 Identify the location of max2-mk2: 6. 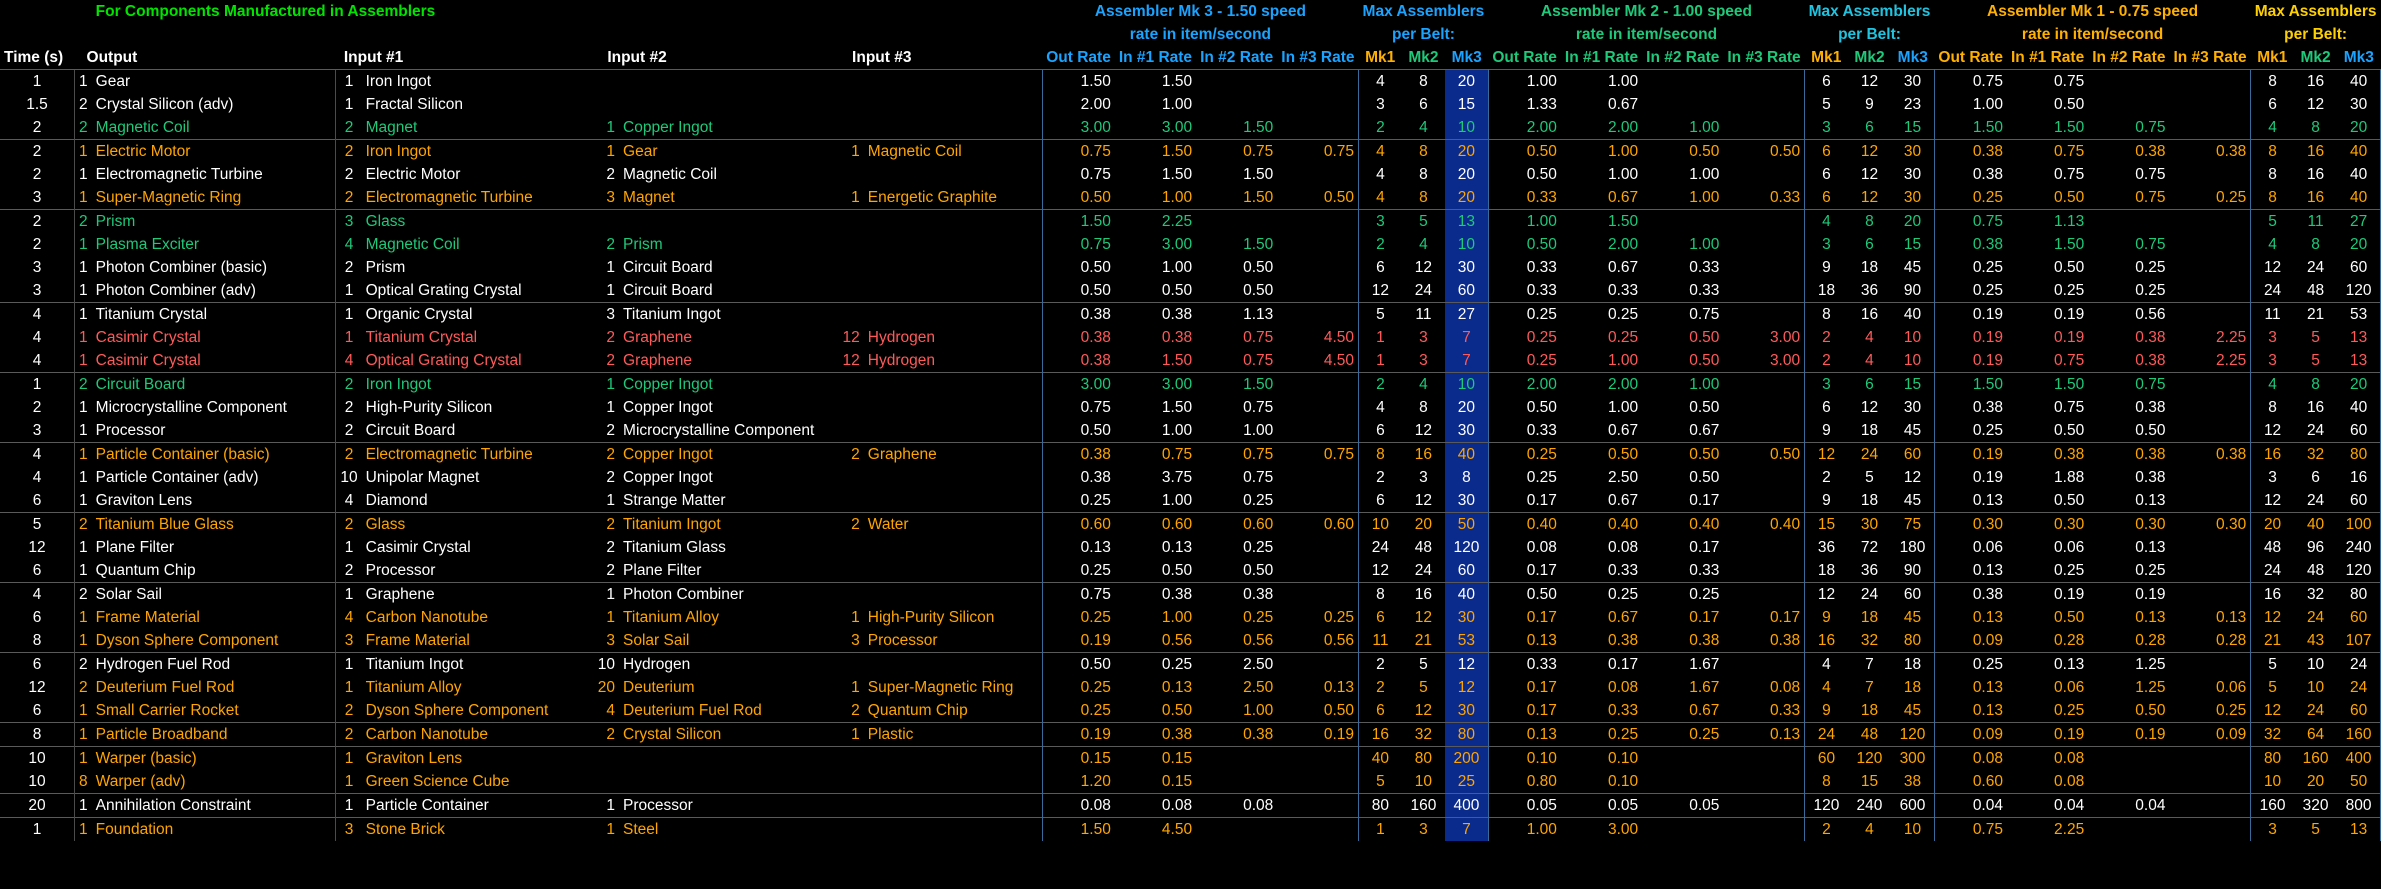
(1869, 127).